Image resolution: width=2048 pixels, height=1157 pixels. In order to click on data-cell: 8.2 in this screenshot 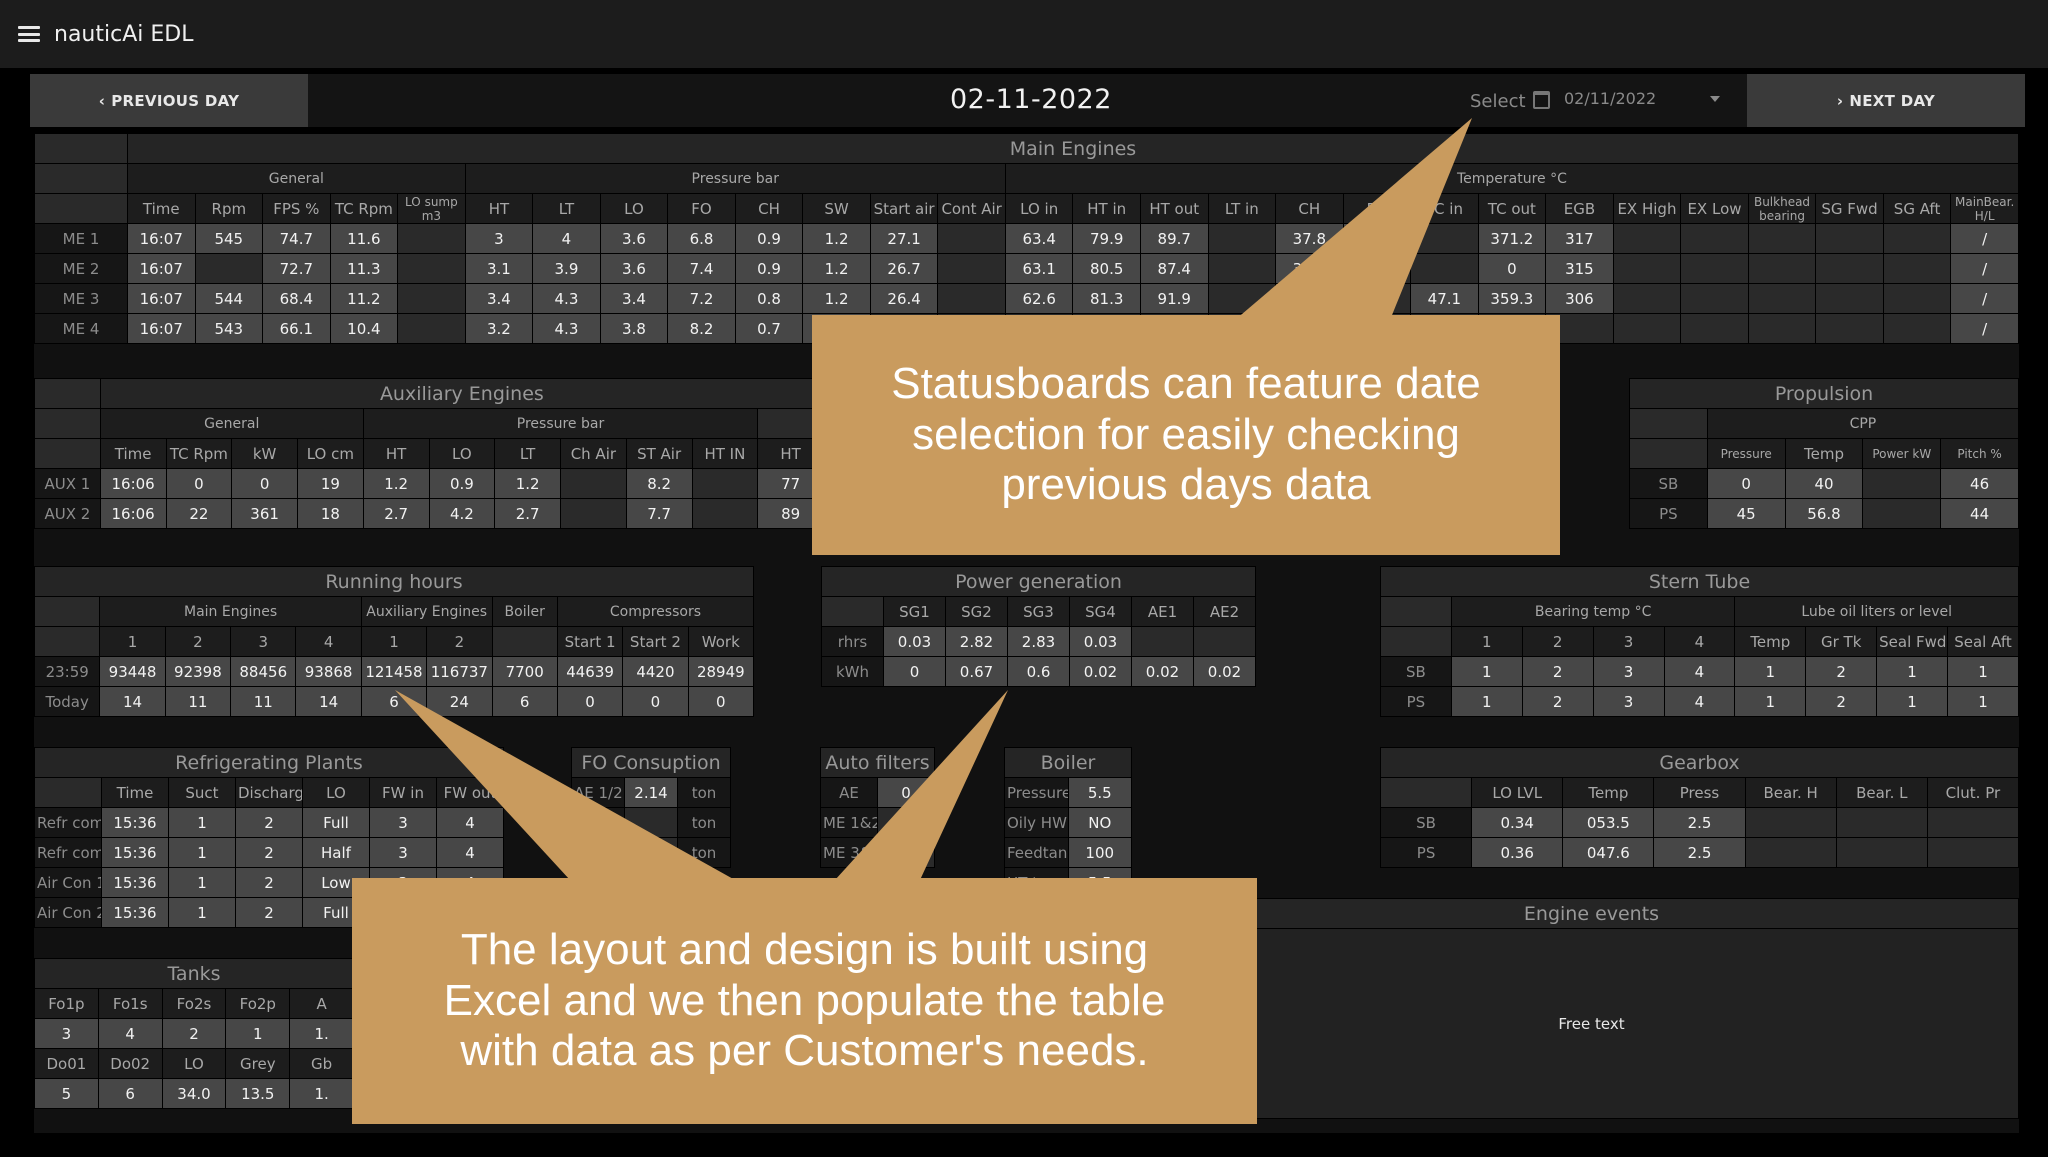, I will do `click(701, 328)`.